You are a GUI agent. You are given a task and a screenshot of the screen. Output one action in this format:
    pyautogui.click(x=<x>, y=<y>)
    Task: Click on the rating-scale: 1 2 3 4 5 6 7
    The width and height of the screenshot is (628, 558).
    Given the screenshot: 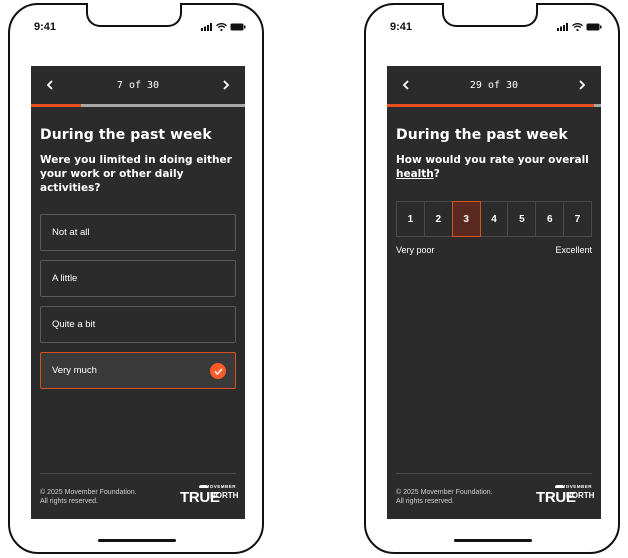 What is the action you would take?
    pyautogui.click(x=494, y=219)
    